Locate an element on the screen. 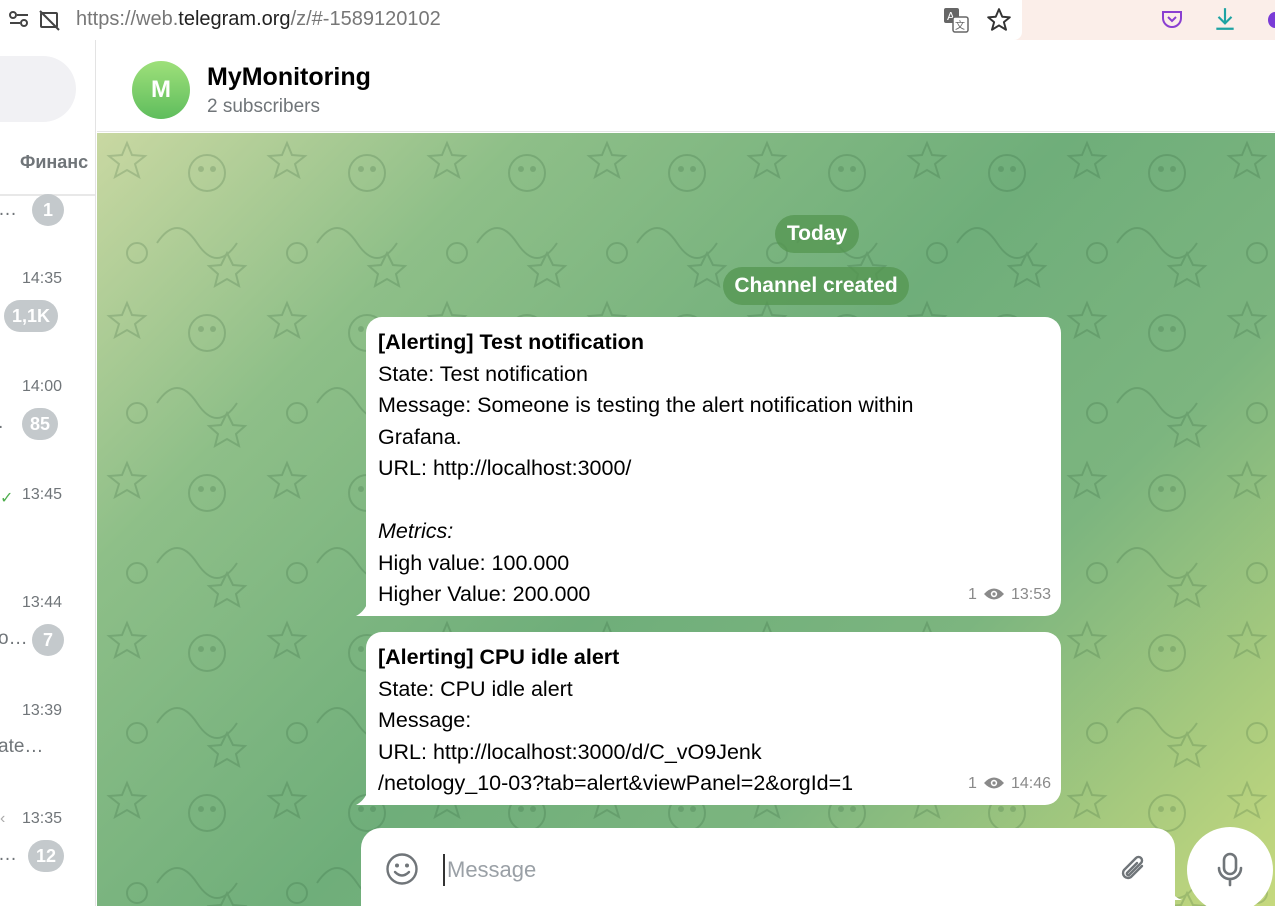  chat-time: 14:35 is located at coordinates (41, 278).